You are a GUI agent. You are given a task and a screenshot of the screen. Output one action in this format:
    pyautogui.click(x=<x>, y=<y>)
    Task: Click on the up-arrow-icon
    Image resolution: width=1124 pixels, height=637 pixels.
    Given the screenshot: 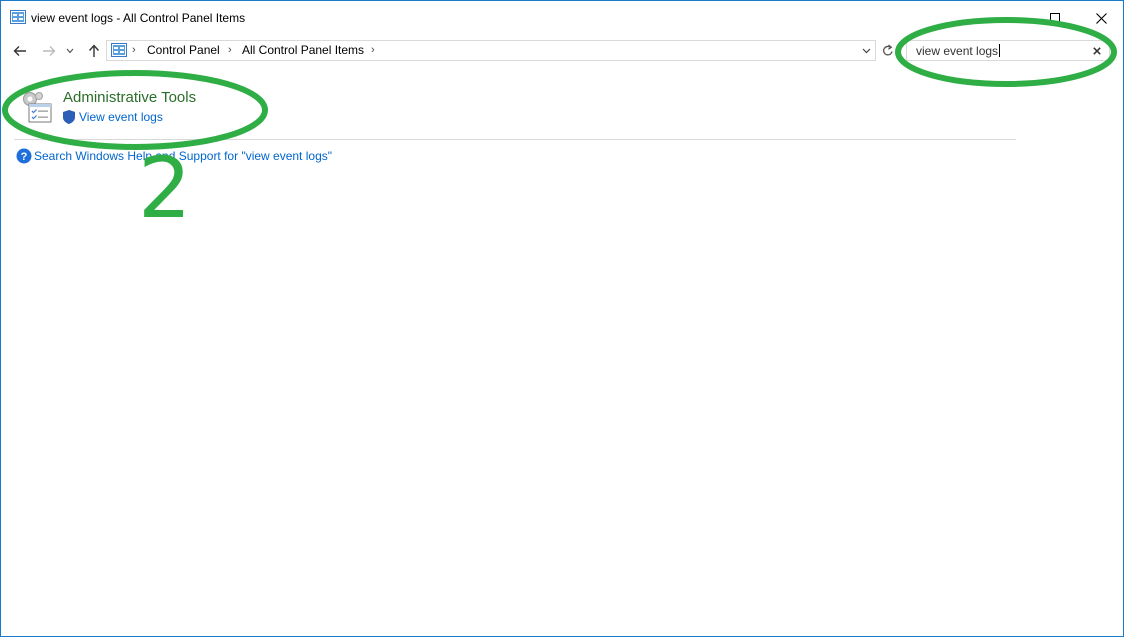 What is the action you would take?
    pyautogui.click(x=94, y=50)
    